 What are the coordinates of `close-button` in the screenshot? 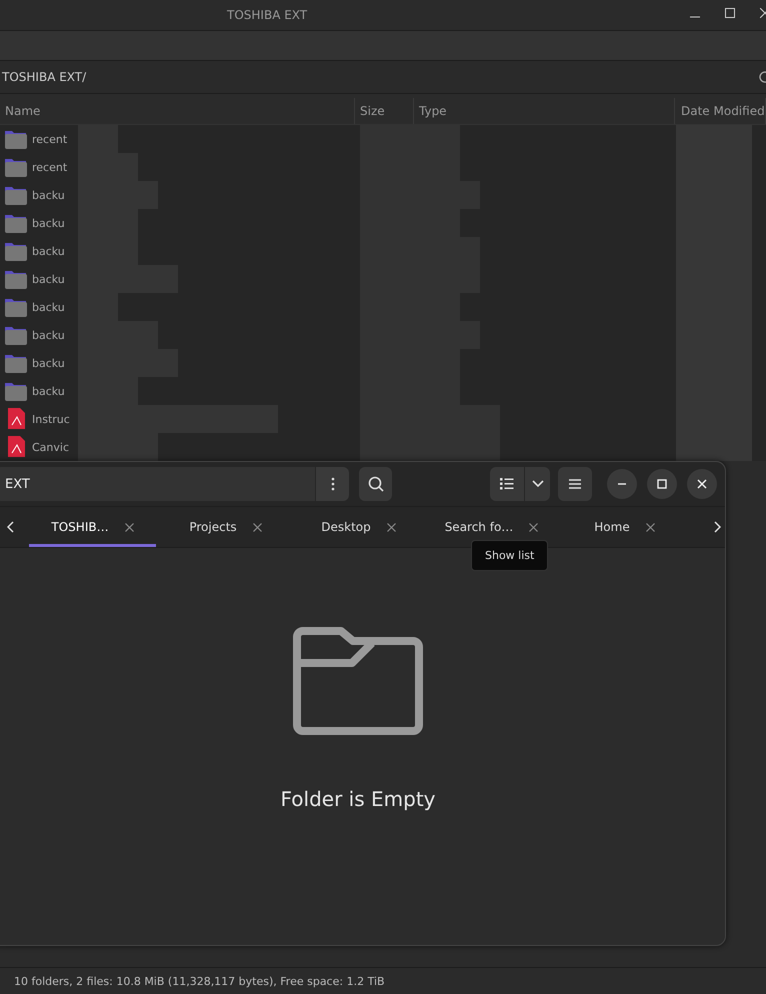 It's located at (702, 484).